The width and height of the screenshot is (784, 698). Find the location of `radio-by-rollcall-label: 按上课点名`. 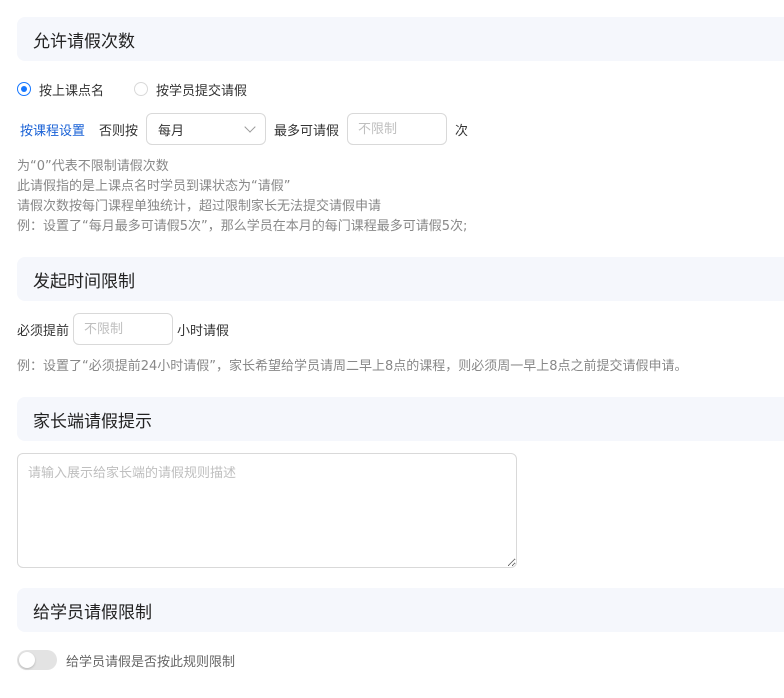

radio-by-rollcall-label: 按上课点名 is located at coordinates (72, 91).